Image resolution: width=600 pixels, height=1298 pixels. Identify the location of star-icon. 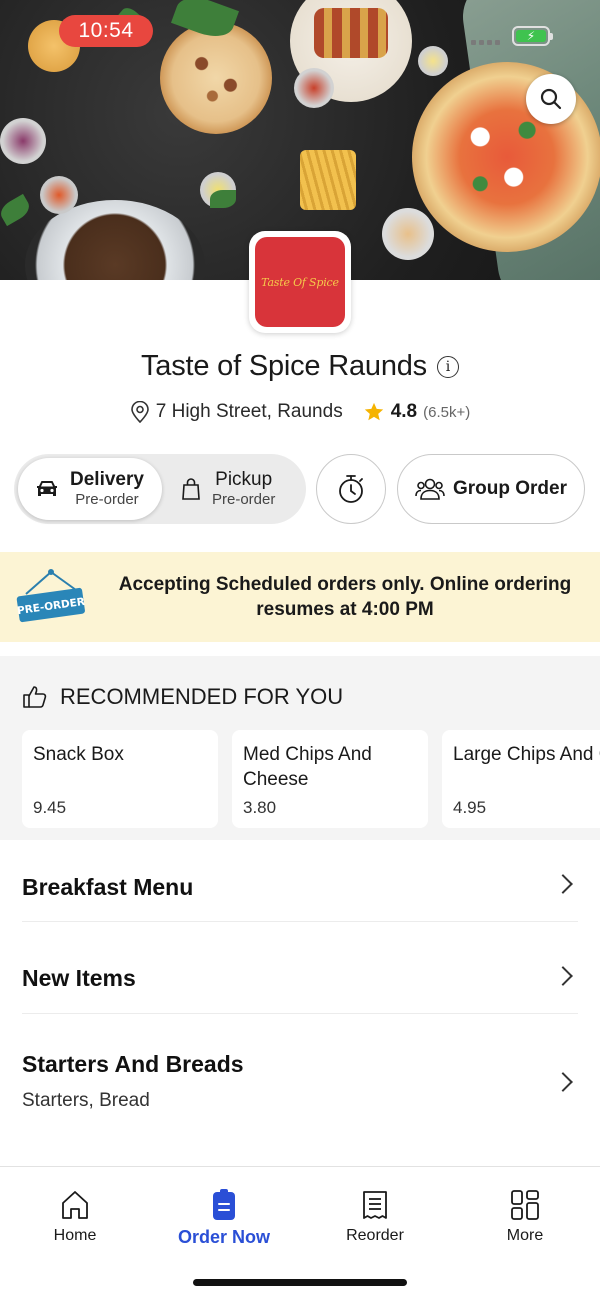
(373, 411).